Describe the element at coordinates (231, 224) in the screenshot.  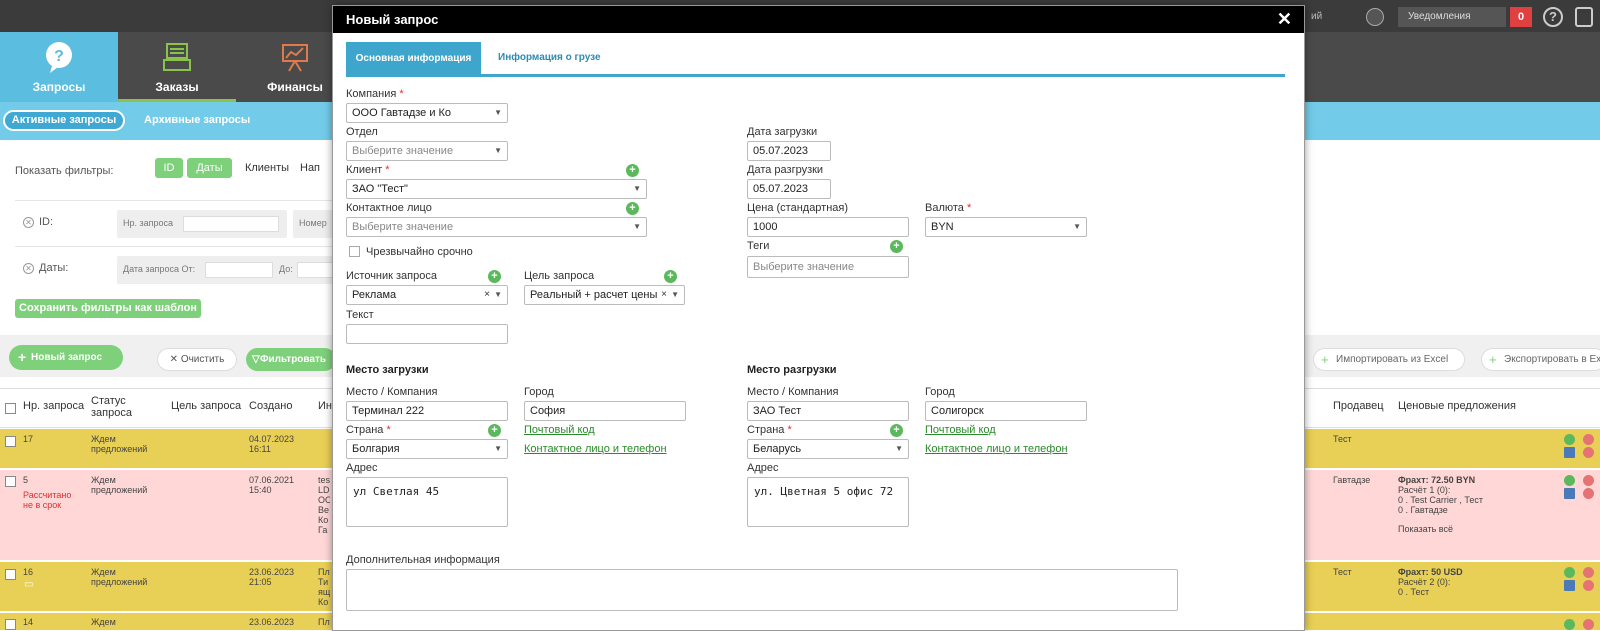
I see `request-number-input` at that location.